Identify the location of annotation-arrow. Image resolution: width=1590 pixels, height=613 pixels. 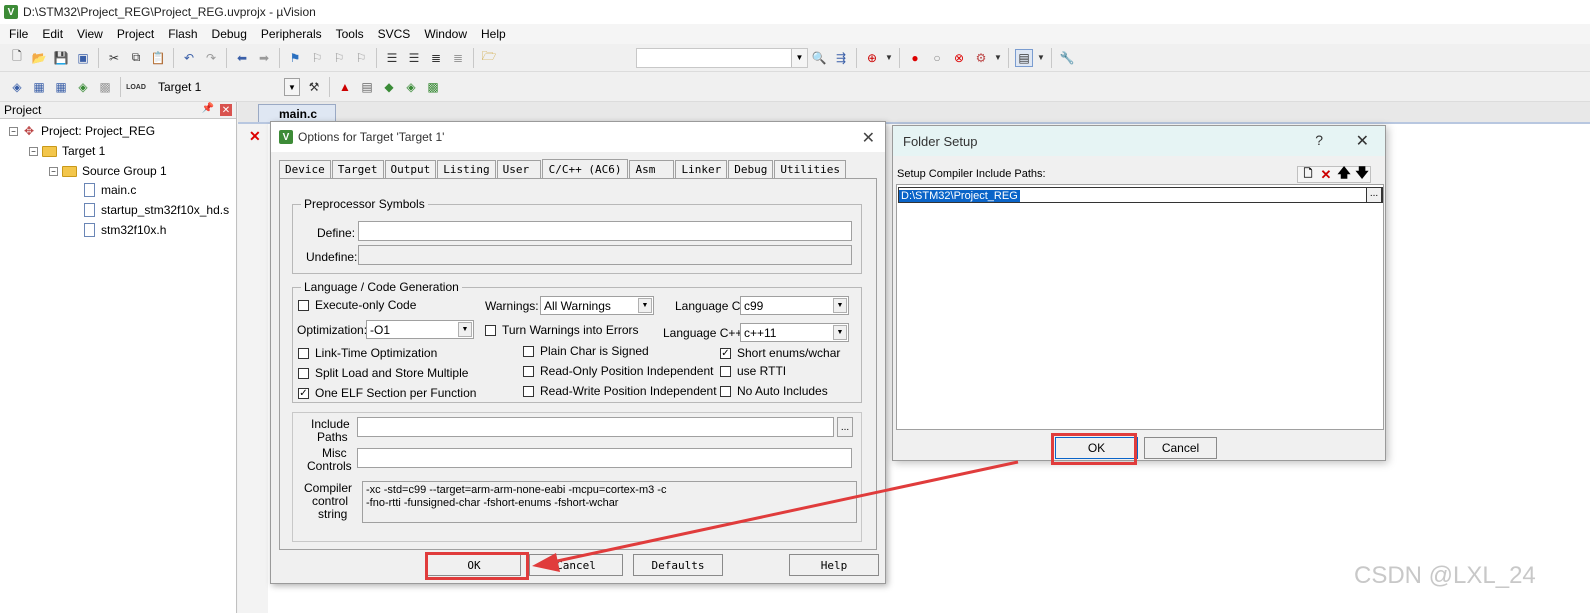
(775, 516).